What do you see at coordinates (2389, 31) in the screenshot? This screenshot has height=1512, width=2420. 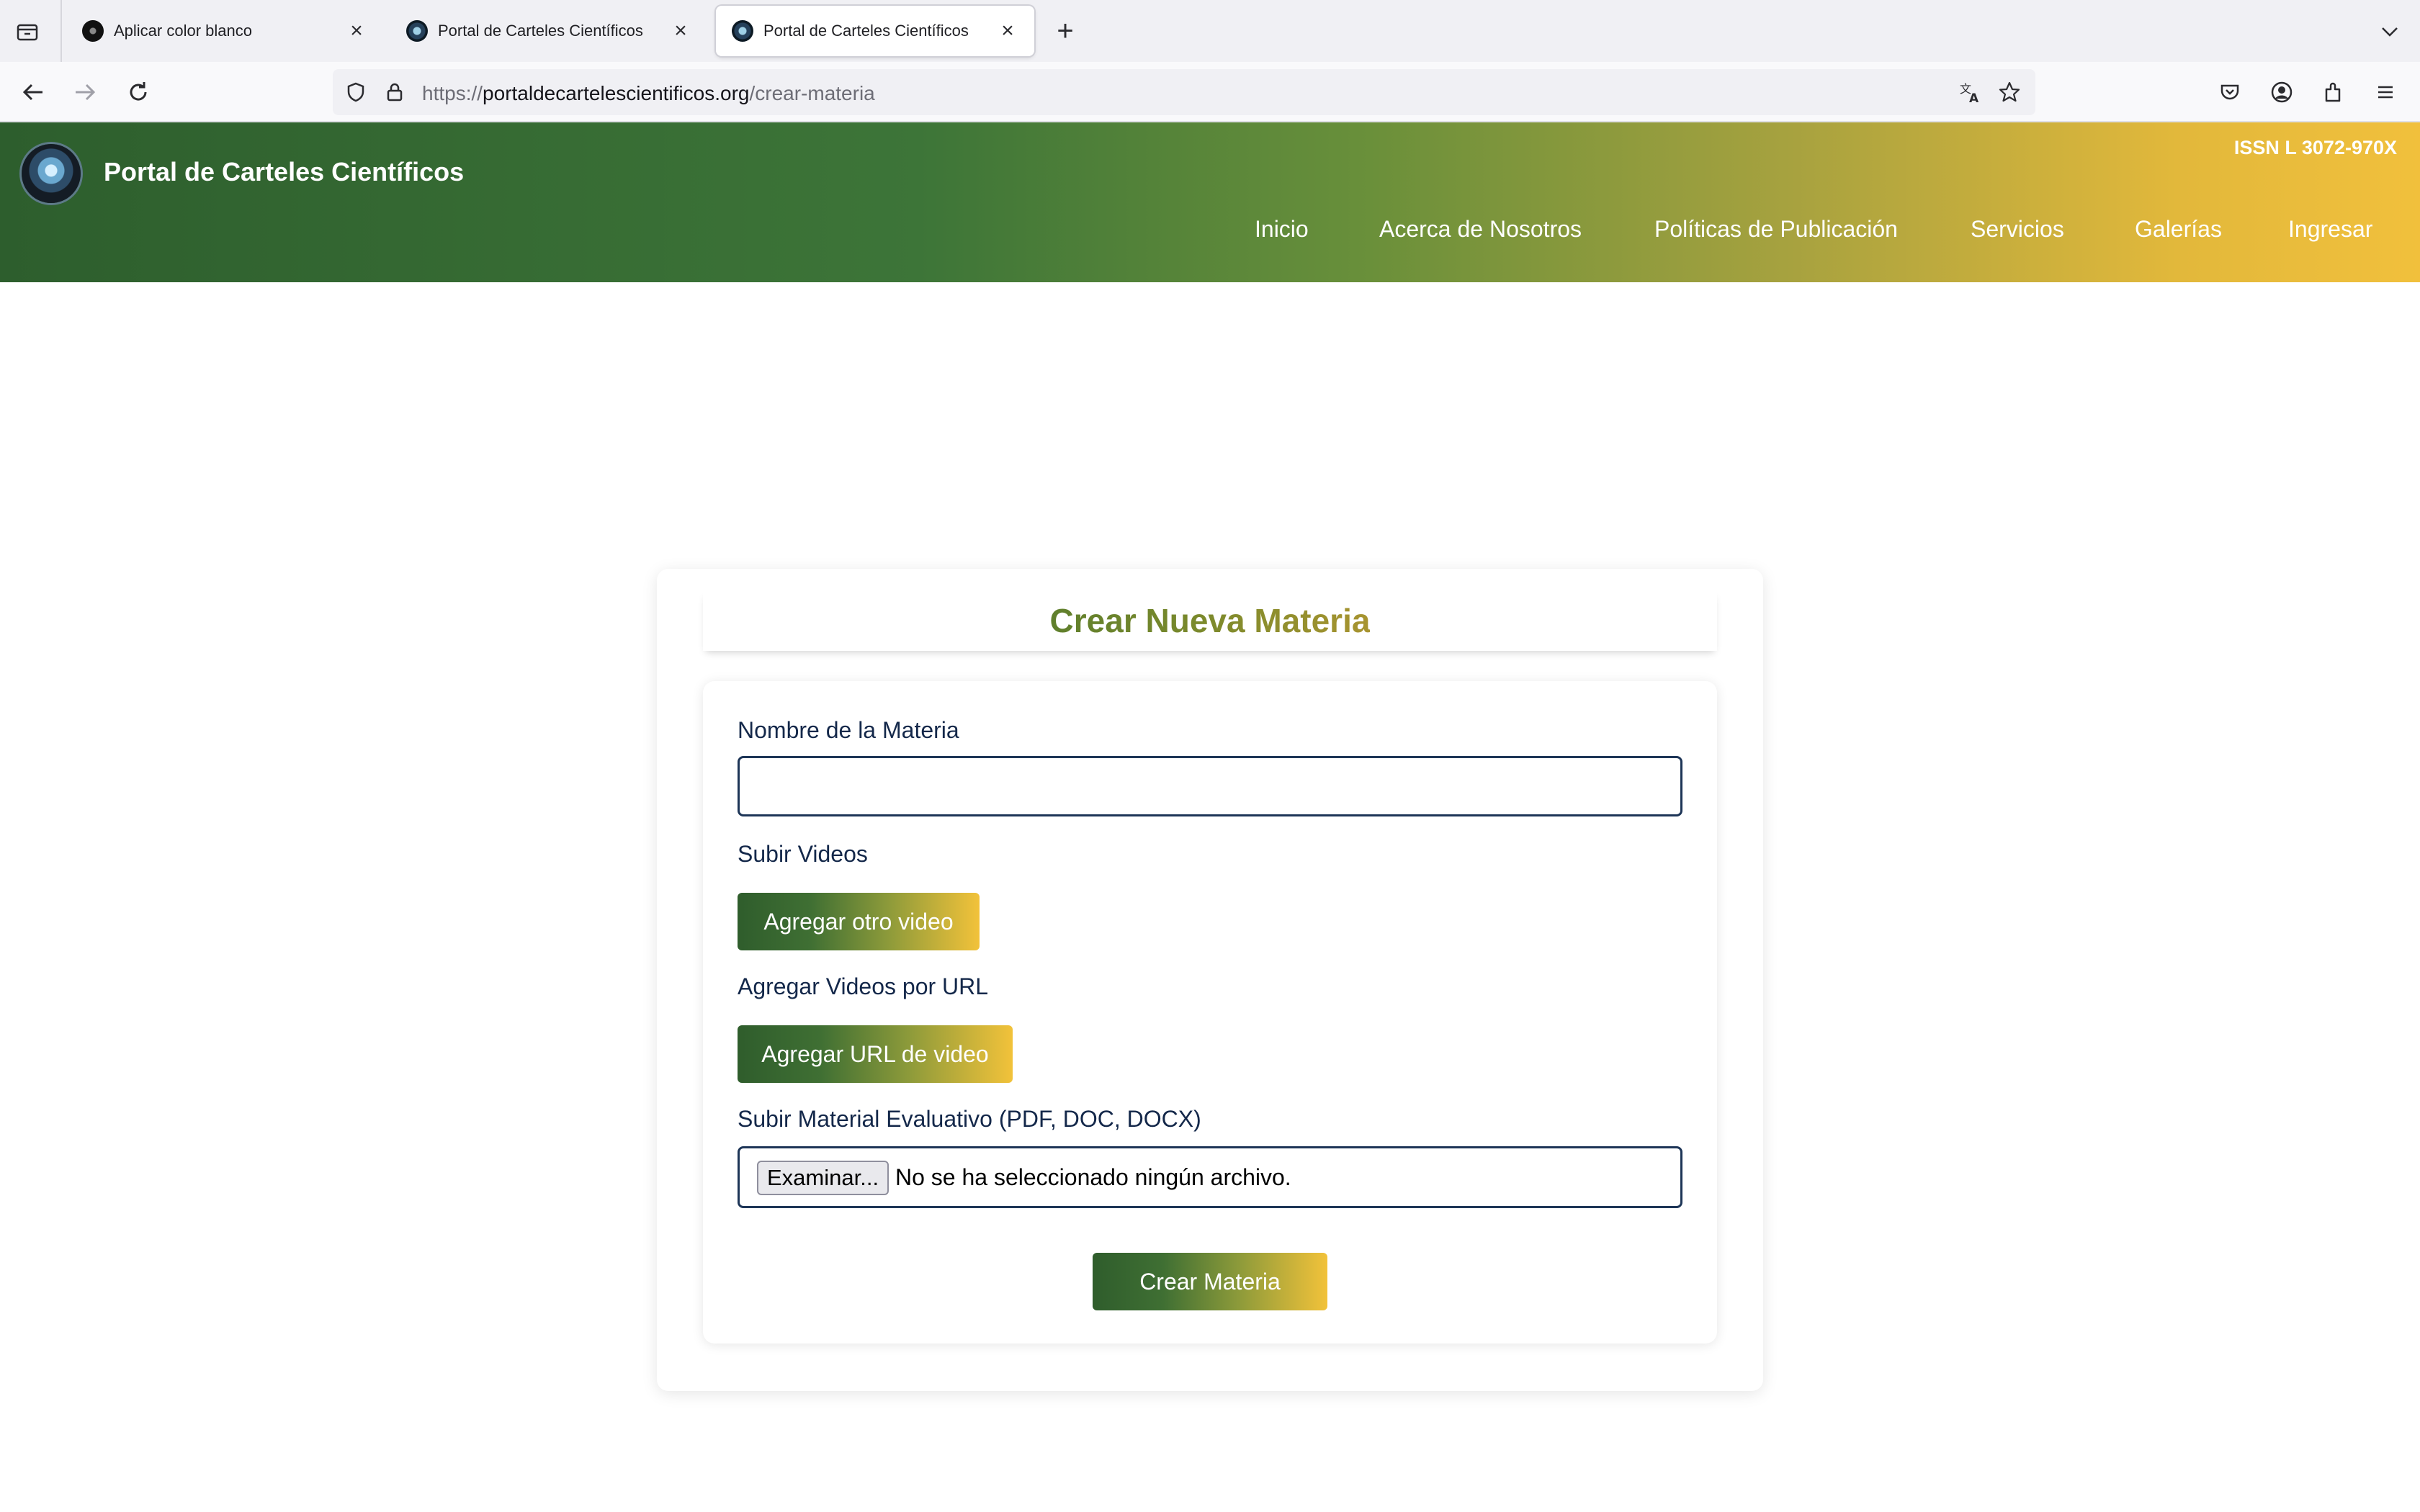 I see `chevron-down-icon` at bounding box center [2389, 31].